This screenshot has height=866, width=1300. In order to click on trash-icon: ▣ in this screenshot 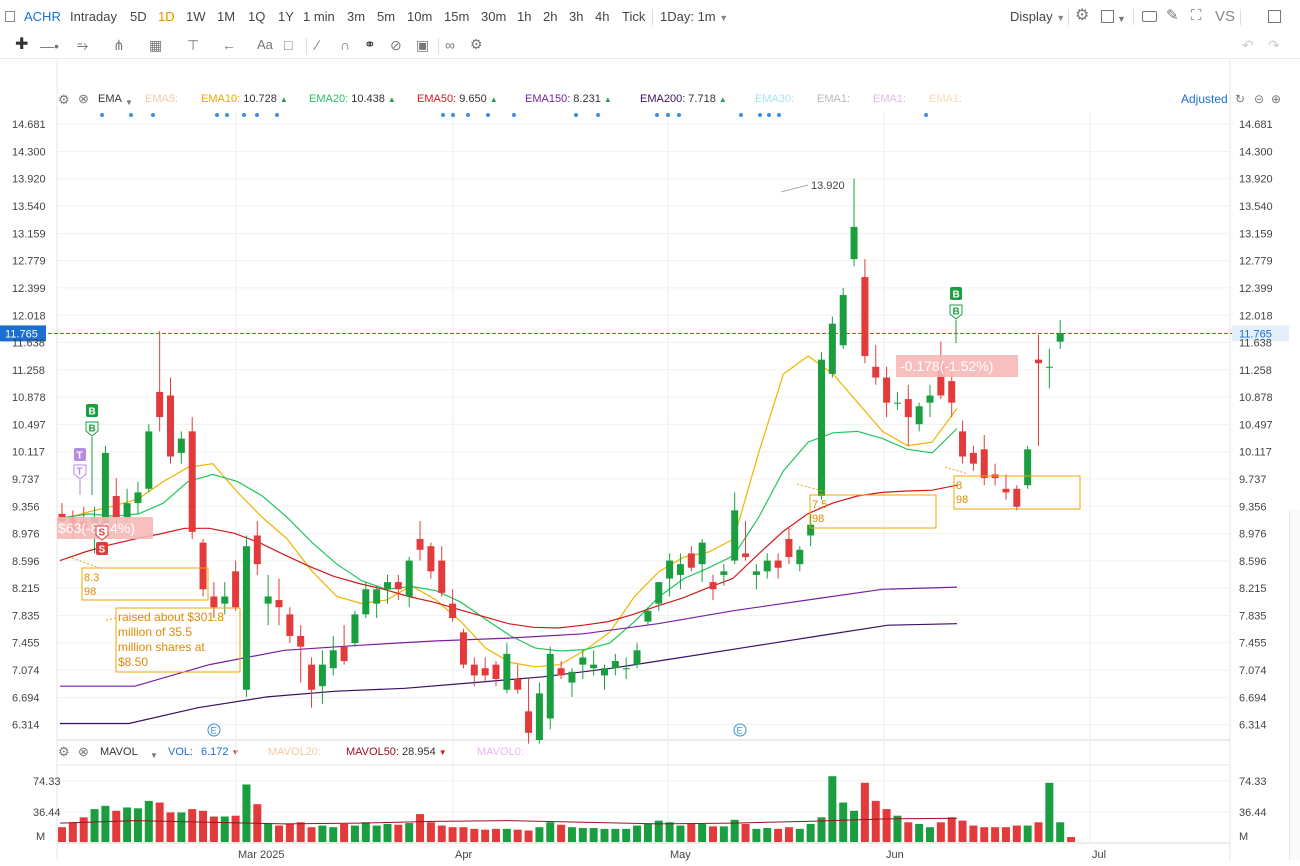, I will do `click(422, 45)`.